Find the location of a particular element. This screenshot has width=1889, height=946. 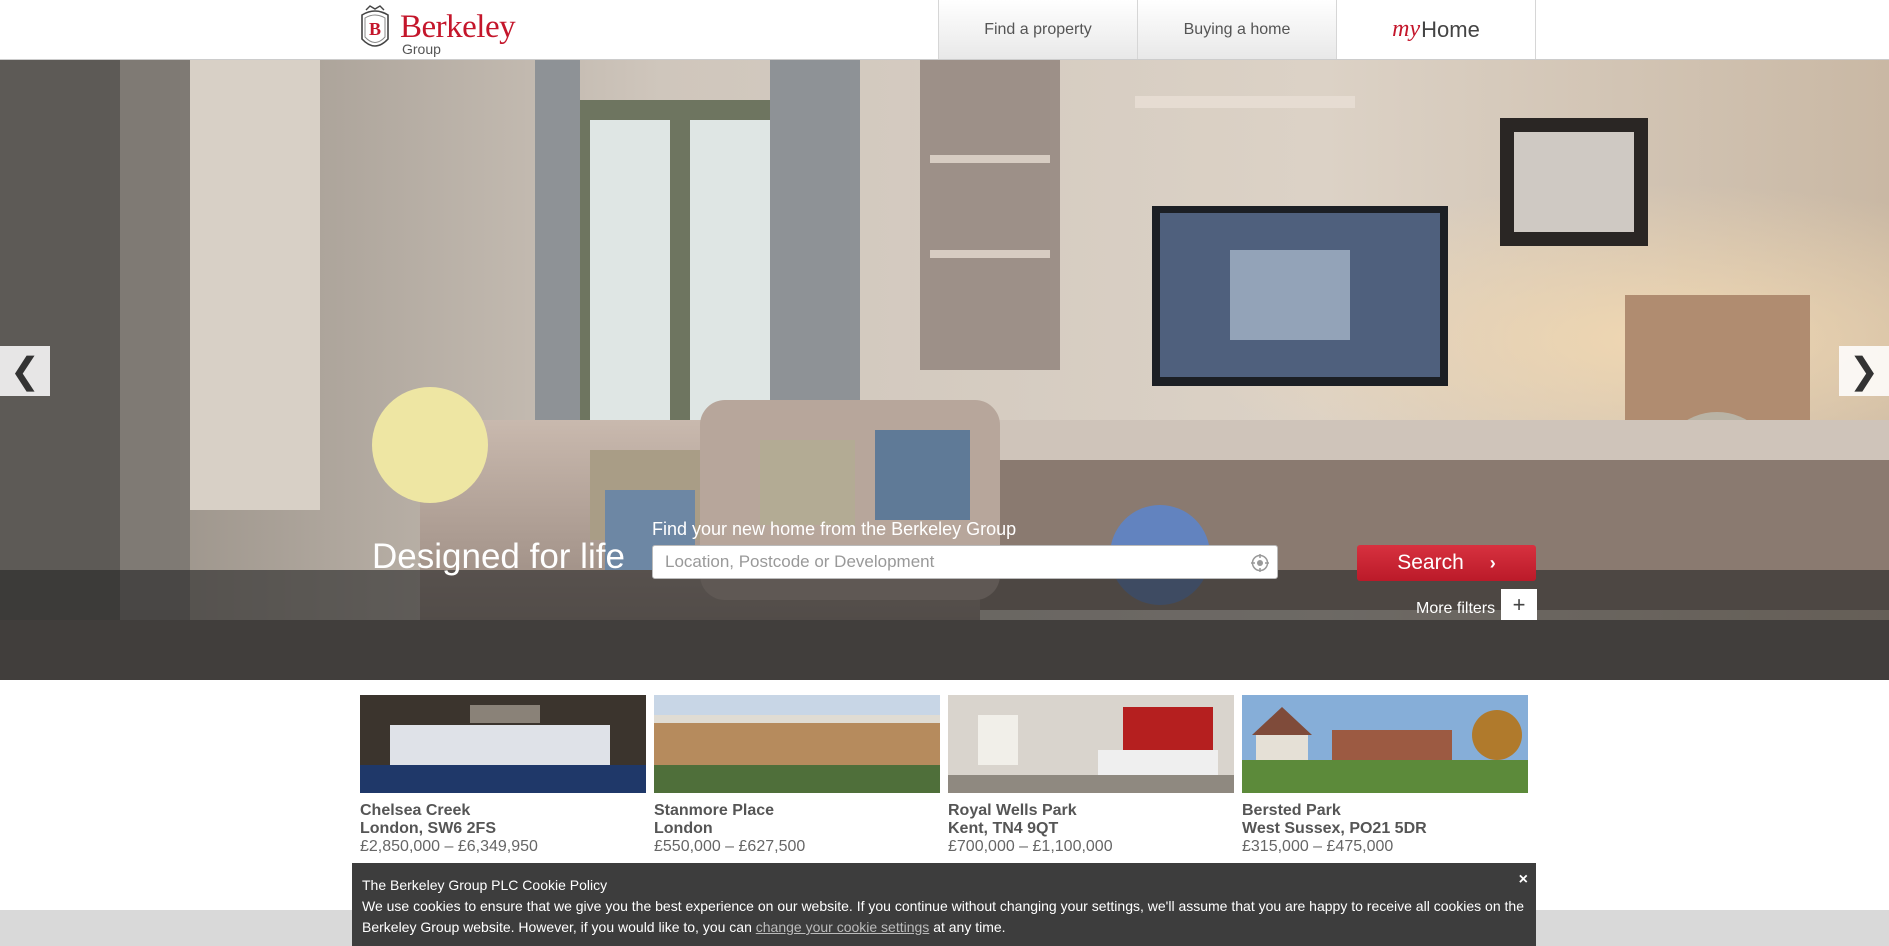

property-price: £700,000 – £1,100,000 is located at coordinates (1030, 846).